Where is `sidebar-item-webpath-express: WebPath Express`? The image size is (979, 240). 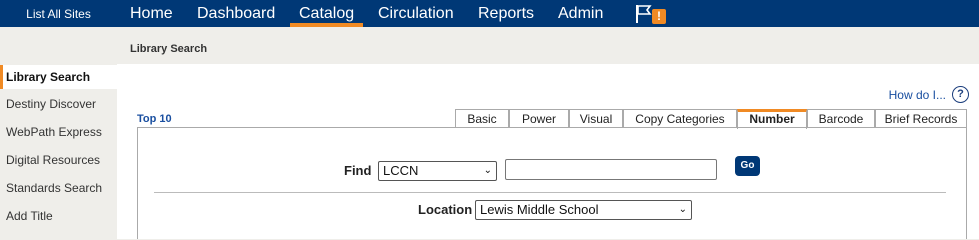
sidebar-item-webpath-express: WebPath Express is located at coordinates (58, 132).